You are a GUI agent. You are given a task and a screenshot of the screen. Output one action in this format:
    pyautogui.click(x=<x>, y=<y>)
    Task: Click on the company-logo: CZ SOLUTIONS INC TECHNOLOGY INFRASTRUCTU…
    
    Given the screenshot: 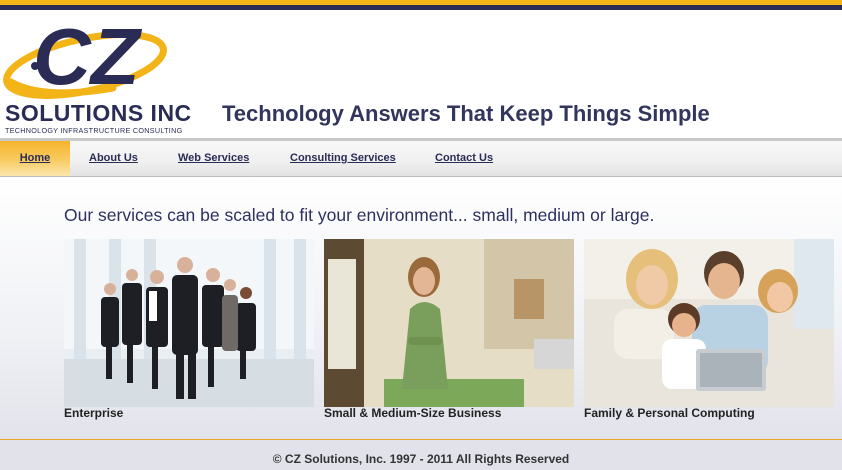 What is the action you would take?
    pyautogui.click(x=97, y=74)
    